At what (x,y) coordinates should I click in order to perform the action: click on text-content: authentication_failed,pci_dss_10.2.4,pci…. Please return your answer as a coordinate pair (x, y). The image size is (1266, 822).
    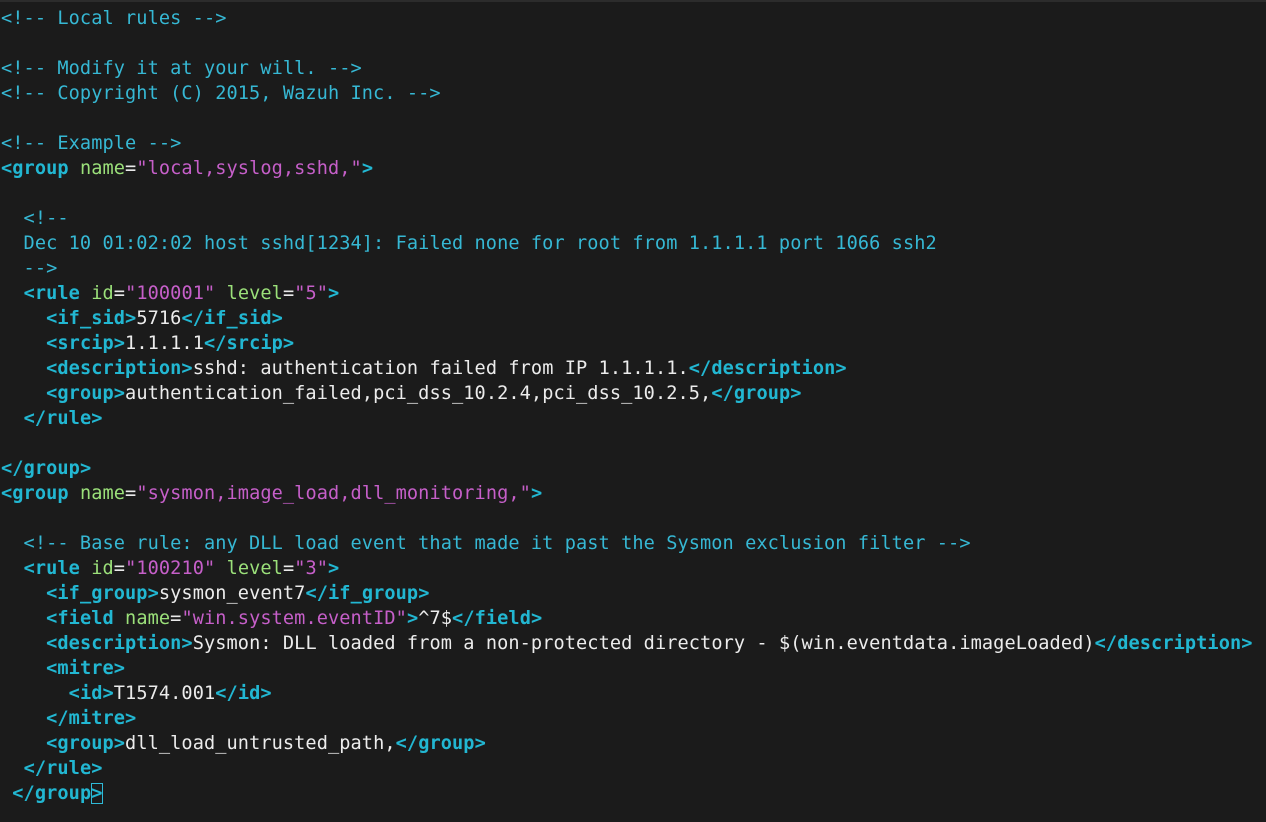
    Looking at the image, I should click on (418, 393).